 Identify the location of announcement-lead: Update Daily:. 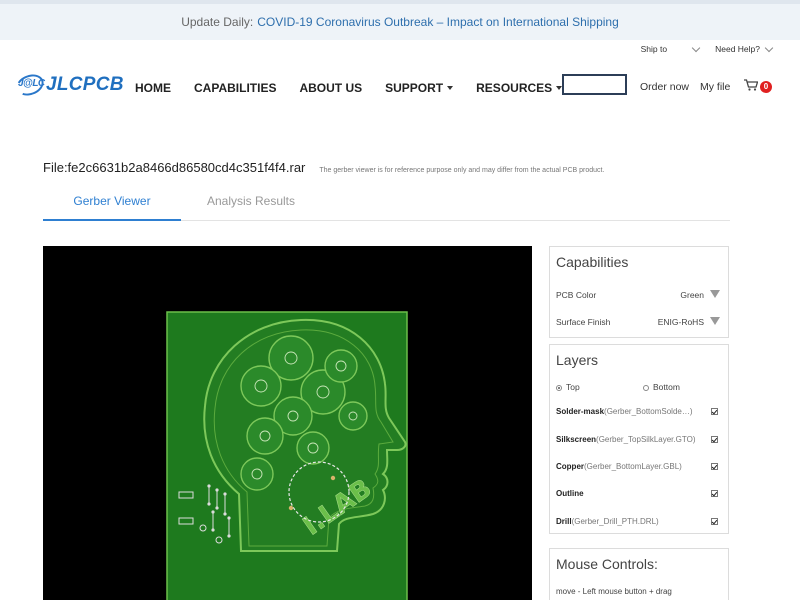
(217, 22).